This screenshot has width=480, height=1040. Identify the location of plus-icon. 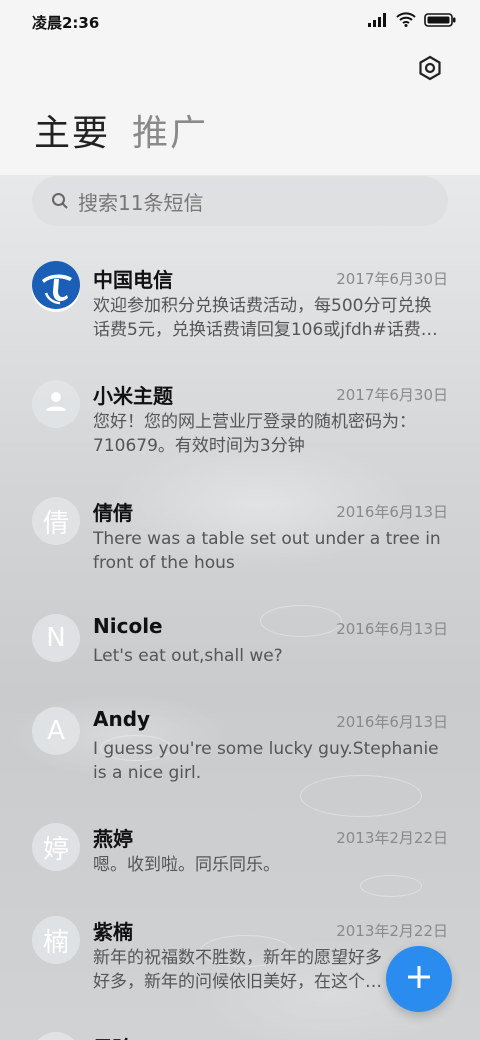
(419, 979).